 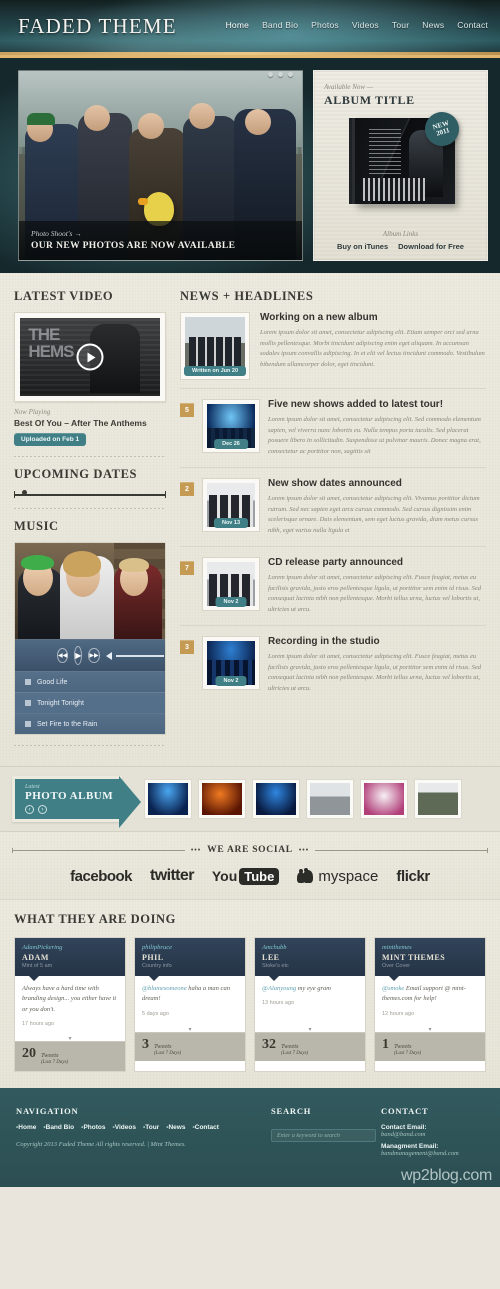 What do you see at coordinates (59, 1127) in the screenshot?
I see `footer-link-band-bio: Band Bio` at bounding box center [59, 1127].